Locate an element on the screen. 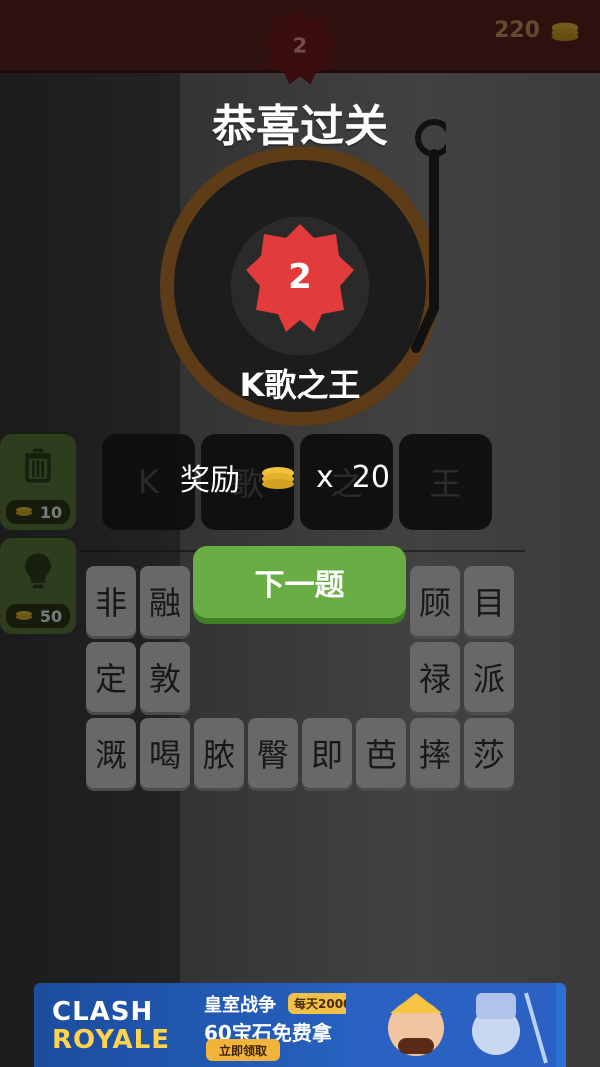 This screenshot has width=600, height=1067. reward-multiplier: x is located at coordinates (325, 477).